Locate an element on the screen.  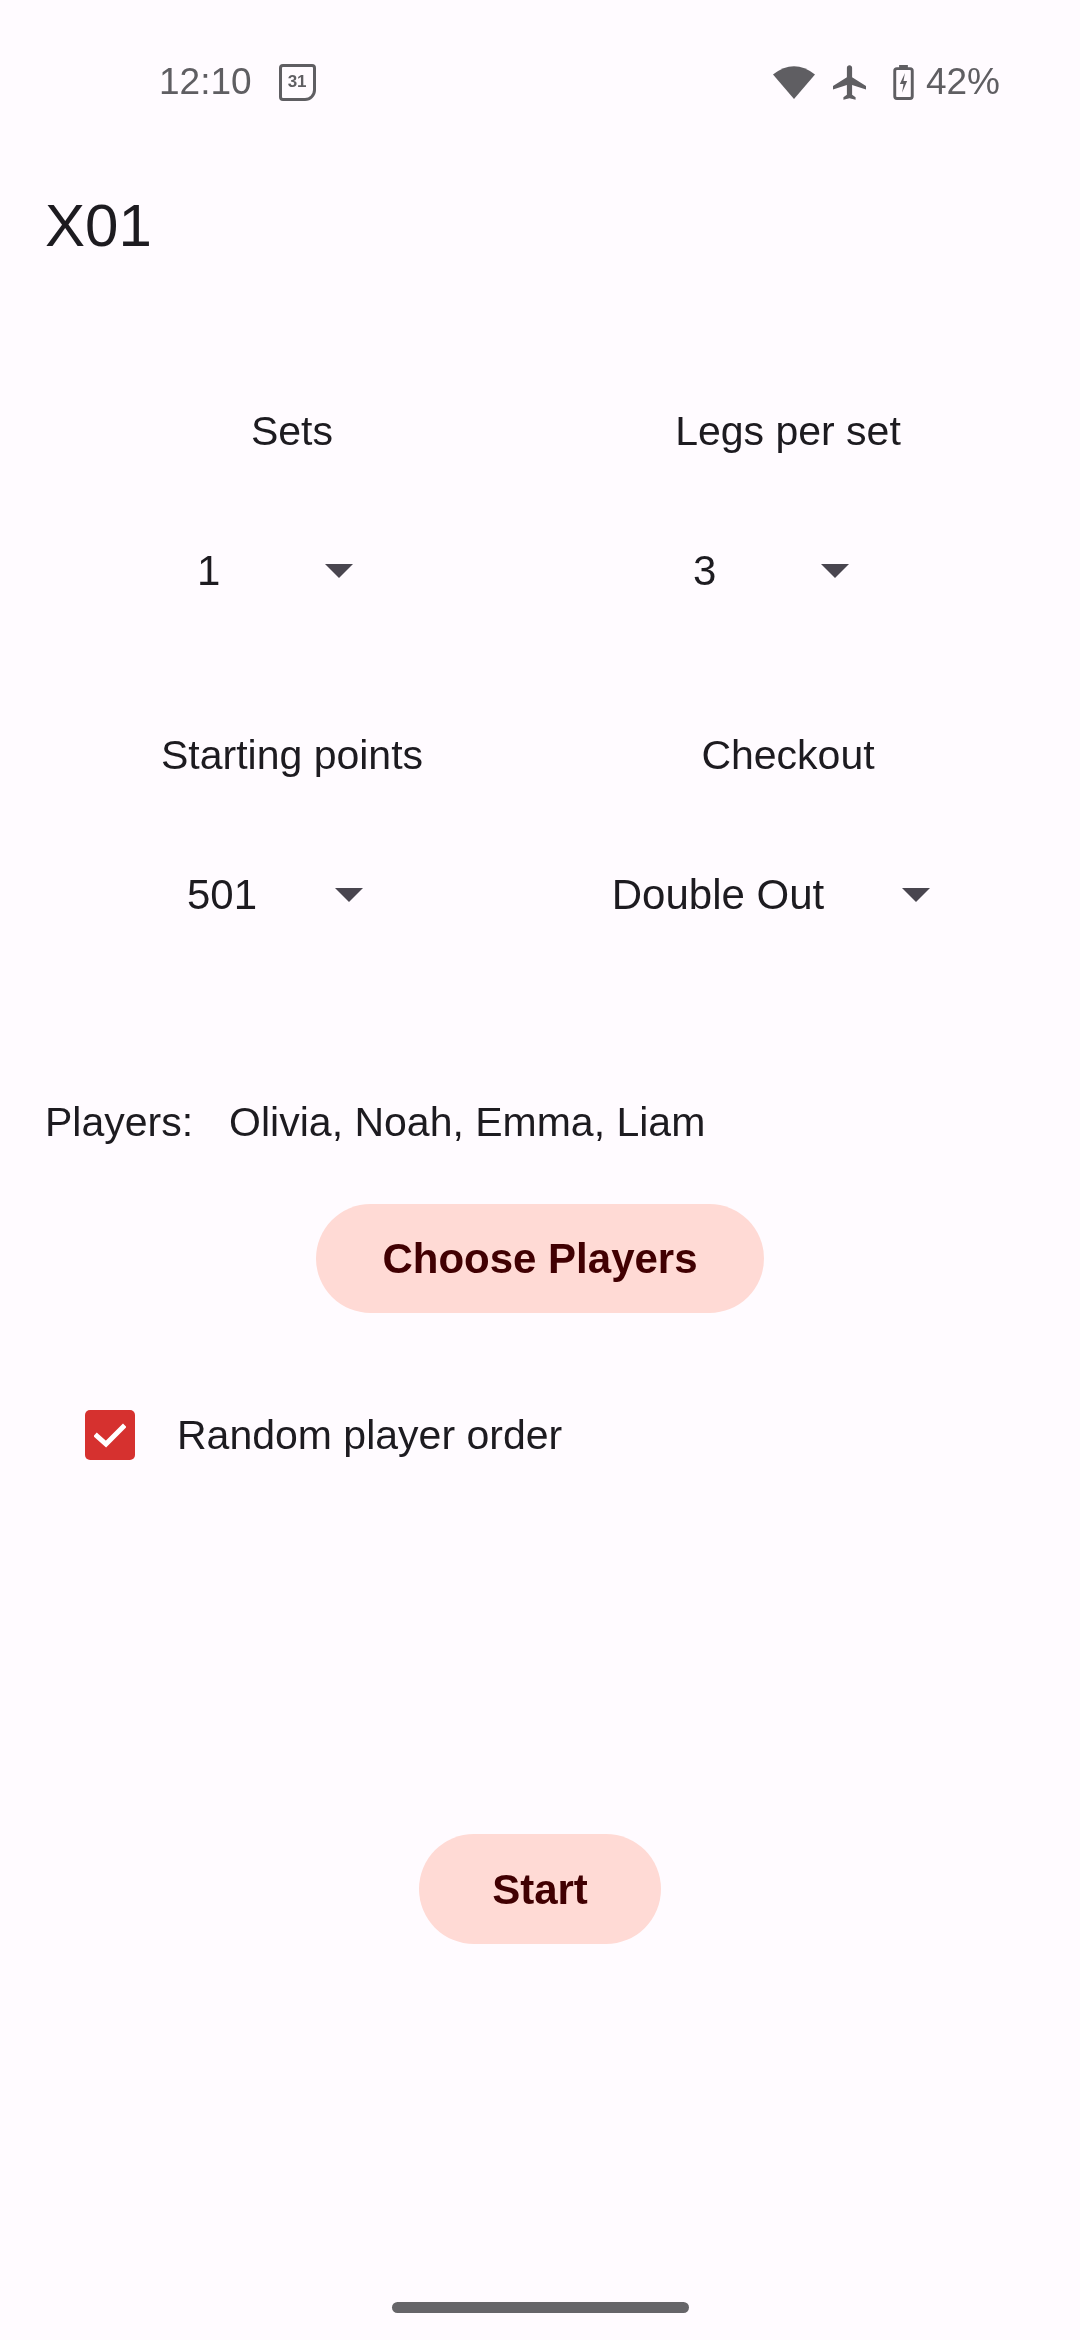
airplane-icon is located at coordinates (849, 82).